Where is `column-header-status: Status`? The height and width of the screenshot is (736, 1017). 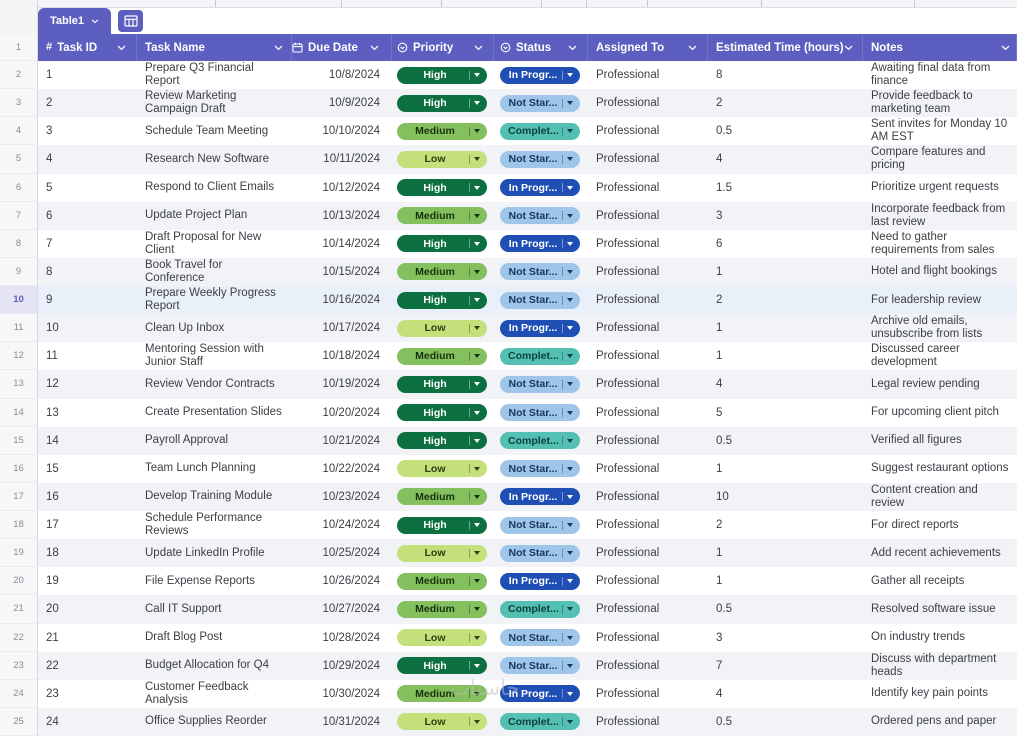
column-header-status: Status is located at coordinates (541, 47).